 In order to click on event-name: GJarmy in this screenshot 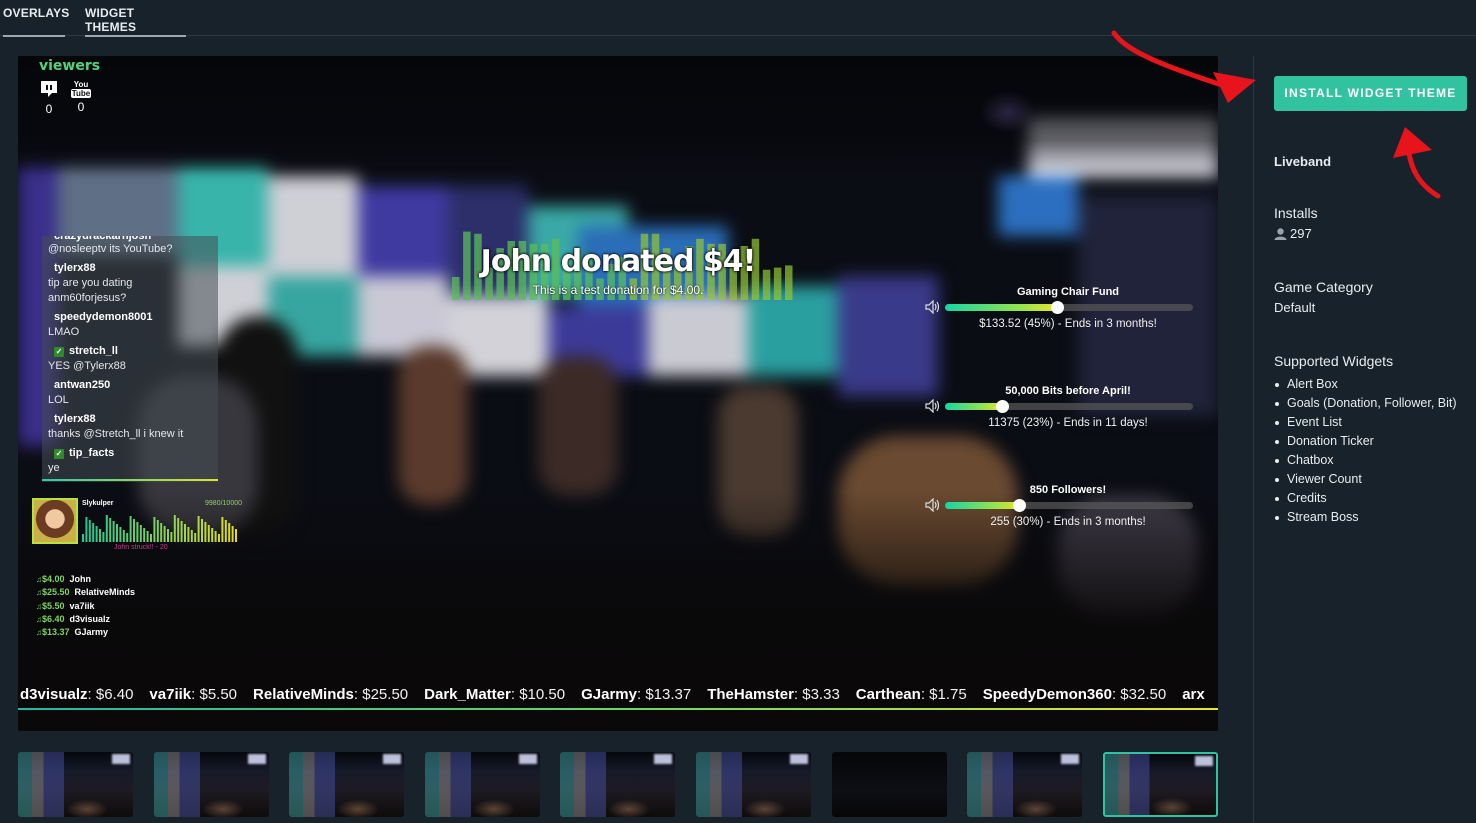, I will do `click(91, 632)`.